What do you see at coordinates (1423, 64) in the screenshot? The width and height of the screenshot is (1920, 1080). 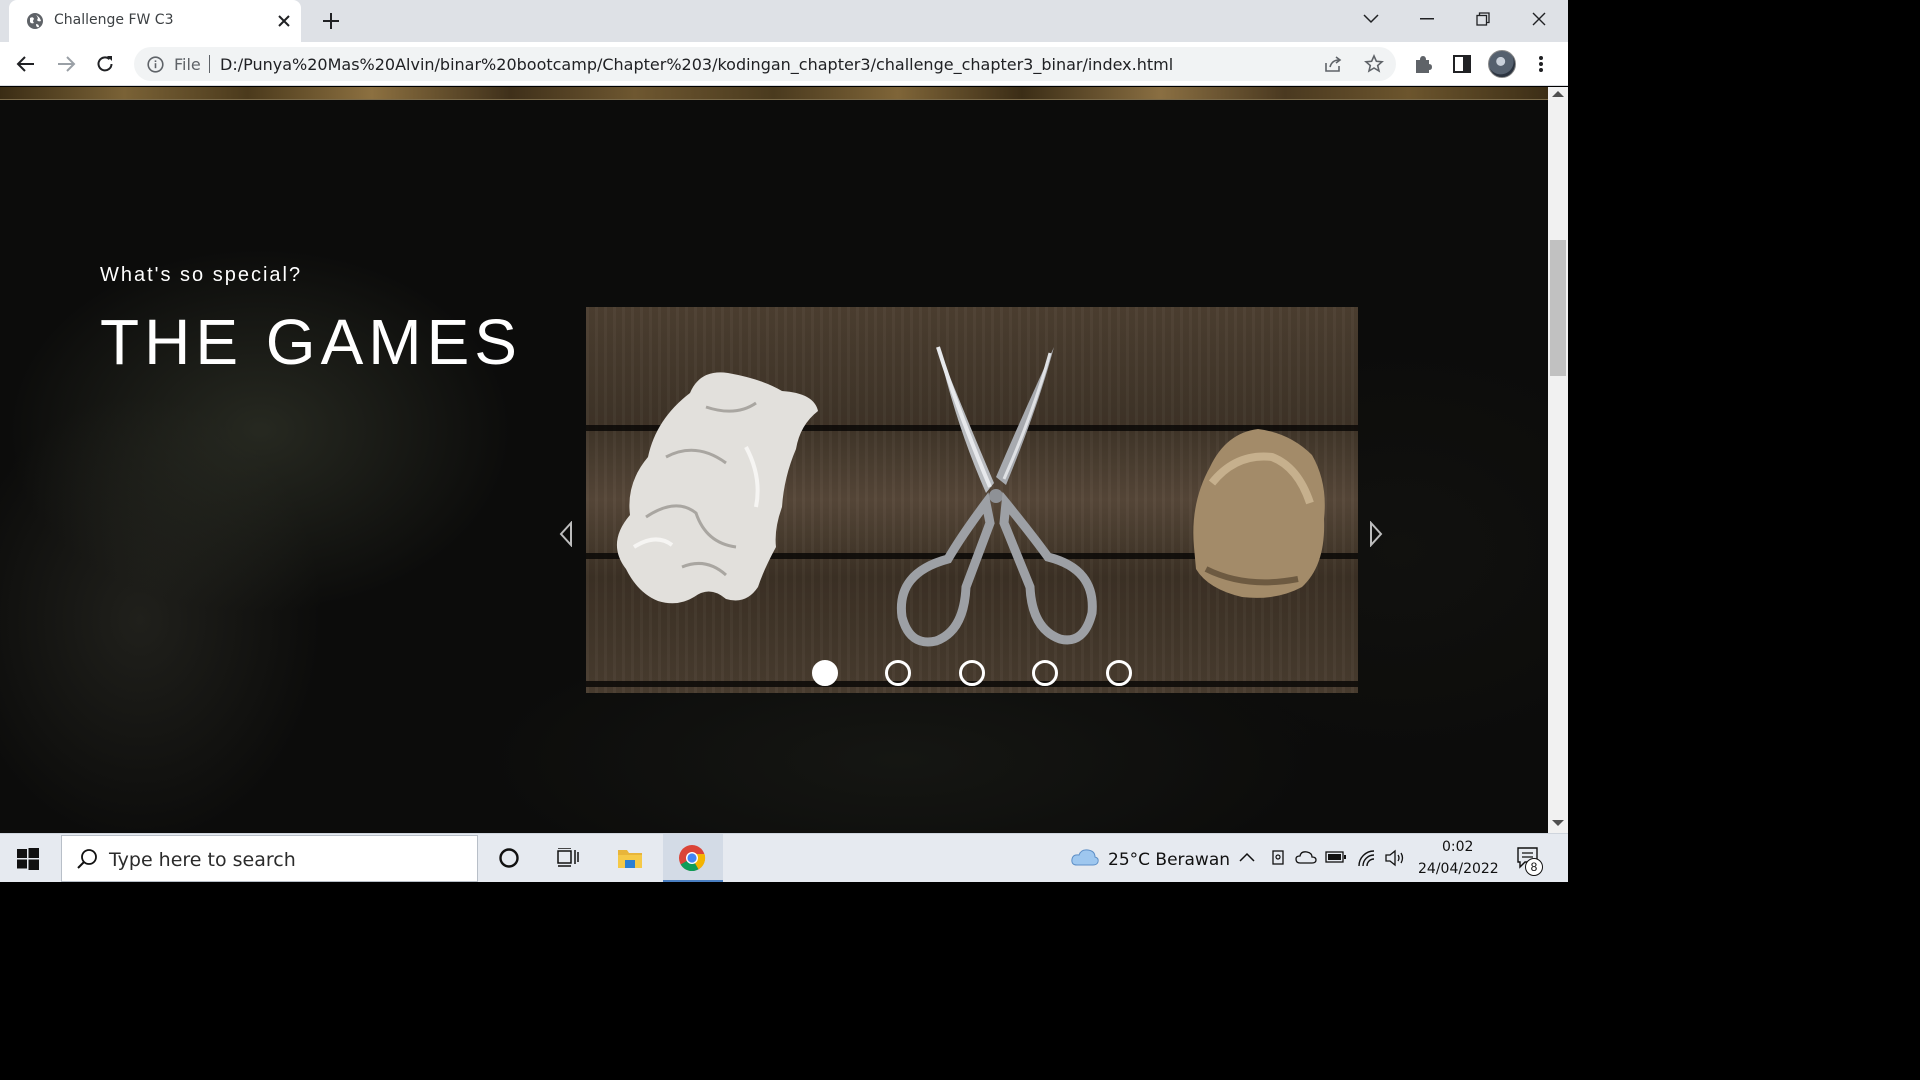 I see `extensions-puzzle-icon` at bounding box center [1423, 64].